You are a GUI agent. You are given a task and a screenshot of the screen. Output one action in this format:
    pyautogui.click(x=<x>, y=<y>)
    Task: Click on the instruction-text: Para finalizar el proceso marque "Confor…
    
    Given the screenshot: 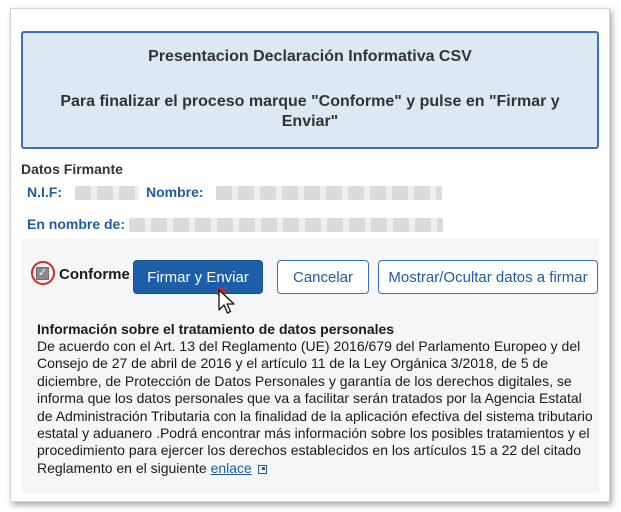 What is the action you would take?
    pyautogui.click(x=310, y=111)
    